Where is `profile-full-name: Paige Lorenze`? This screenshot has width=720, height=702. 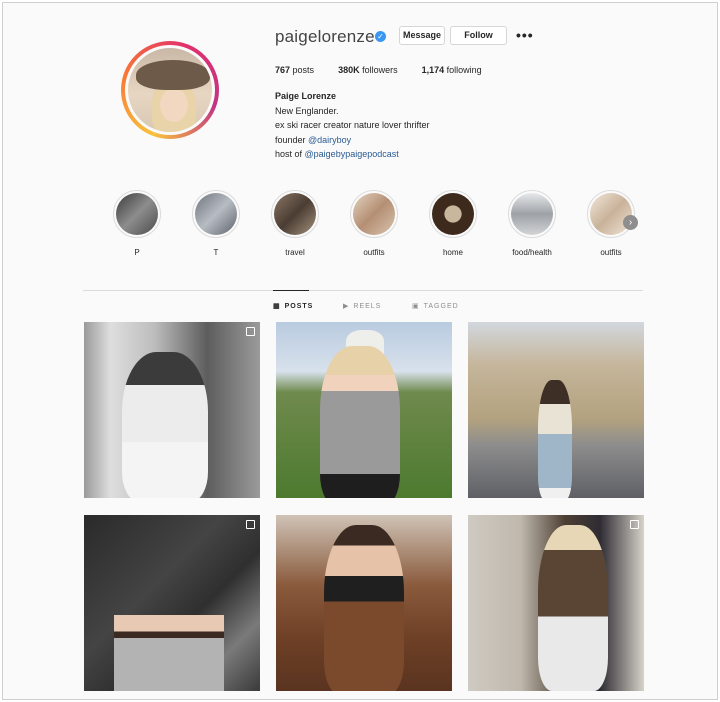 profile-full-name: Paige Lorenze is located at coordinates (306, 96).